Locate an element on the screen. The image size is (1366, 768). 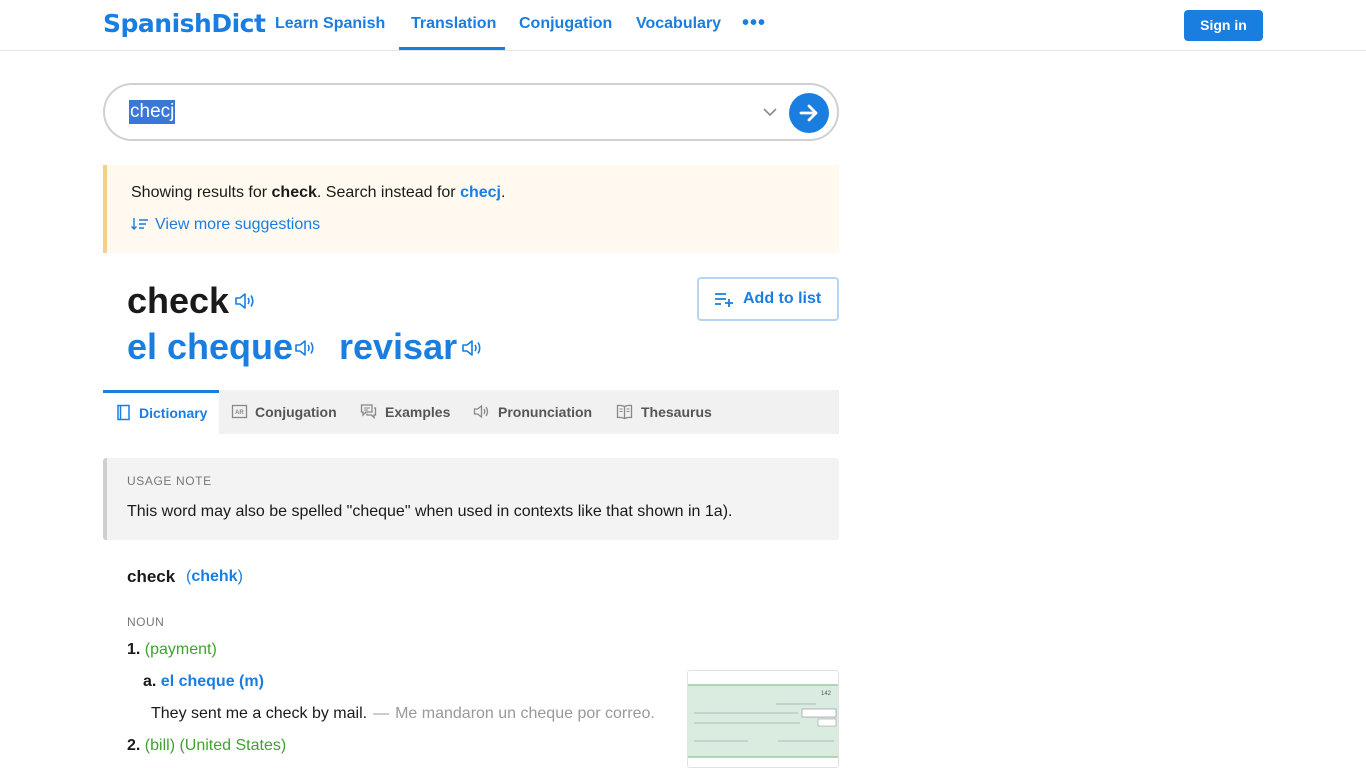
sort-list-icon is located at coordinates (139, 224).